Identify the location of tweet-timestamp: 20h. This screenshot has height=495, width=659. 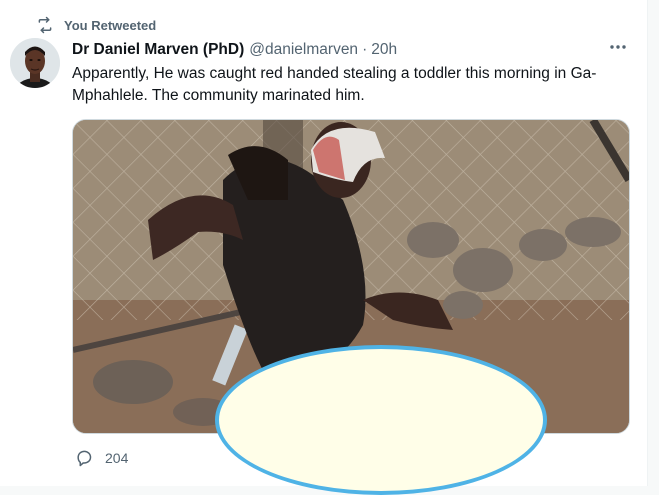
(384, 50).